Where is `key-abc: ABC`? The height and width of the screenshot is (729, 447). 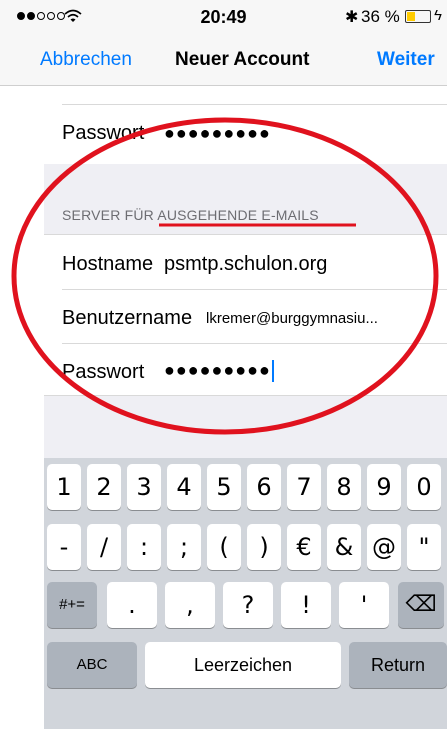
key-abc: ABC is located at coordinates (92, 665).